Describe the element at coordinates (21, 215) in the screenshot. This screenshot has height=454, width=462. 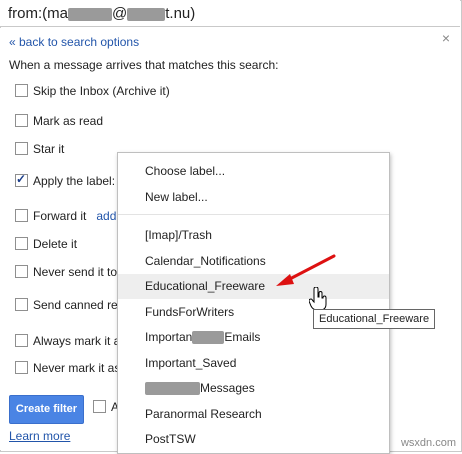
I see `checkbox-forward` at that location.